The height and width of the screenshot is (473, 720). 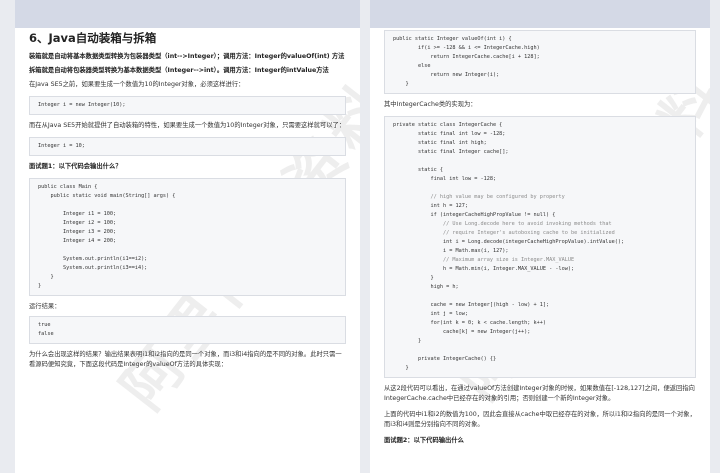 I want to click on code-line: System.out.println(i1==i2);, so click(x=93, y=259).